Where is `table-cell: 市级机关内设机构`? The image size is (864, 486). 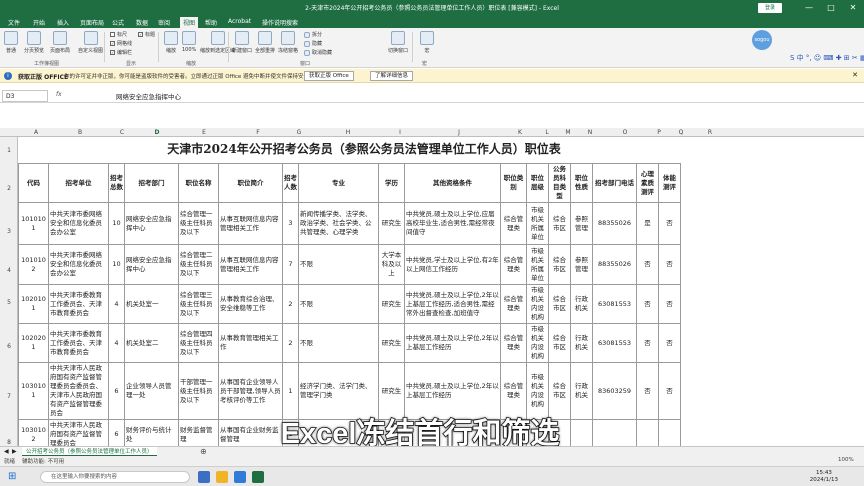 table-cell: 市级机关内设机构 is located at coordinates (537, 343).